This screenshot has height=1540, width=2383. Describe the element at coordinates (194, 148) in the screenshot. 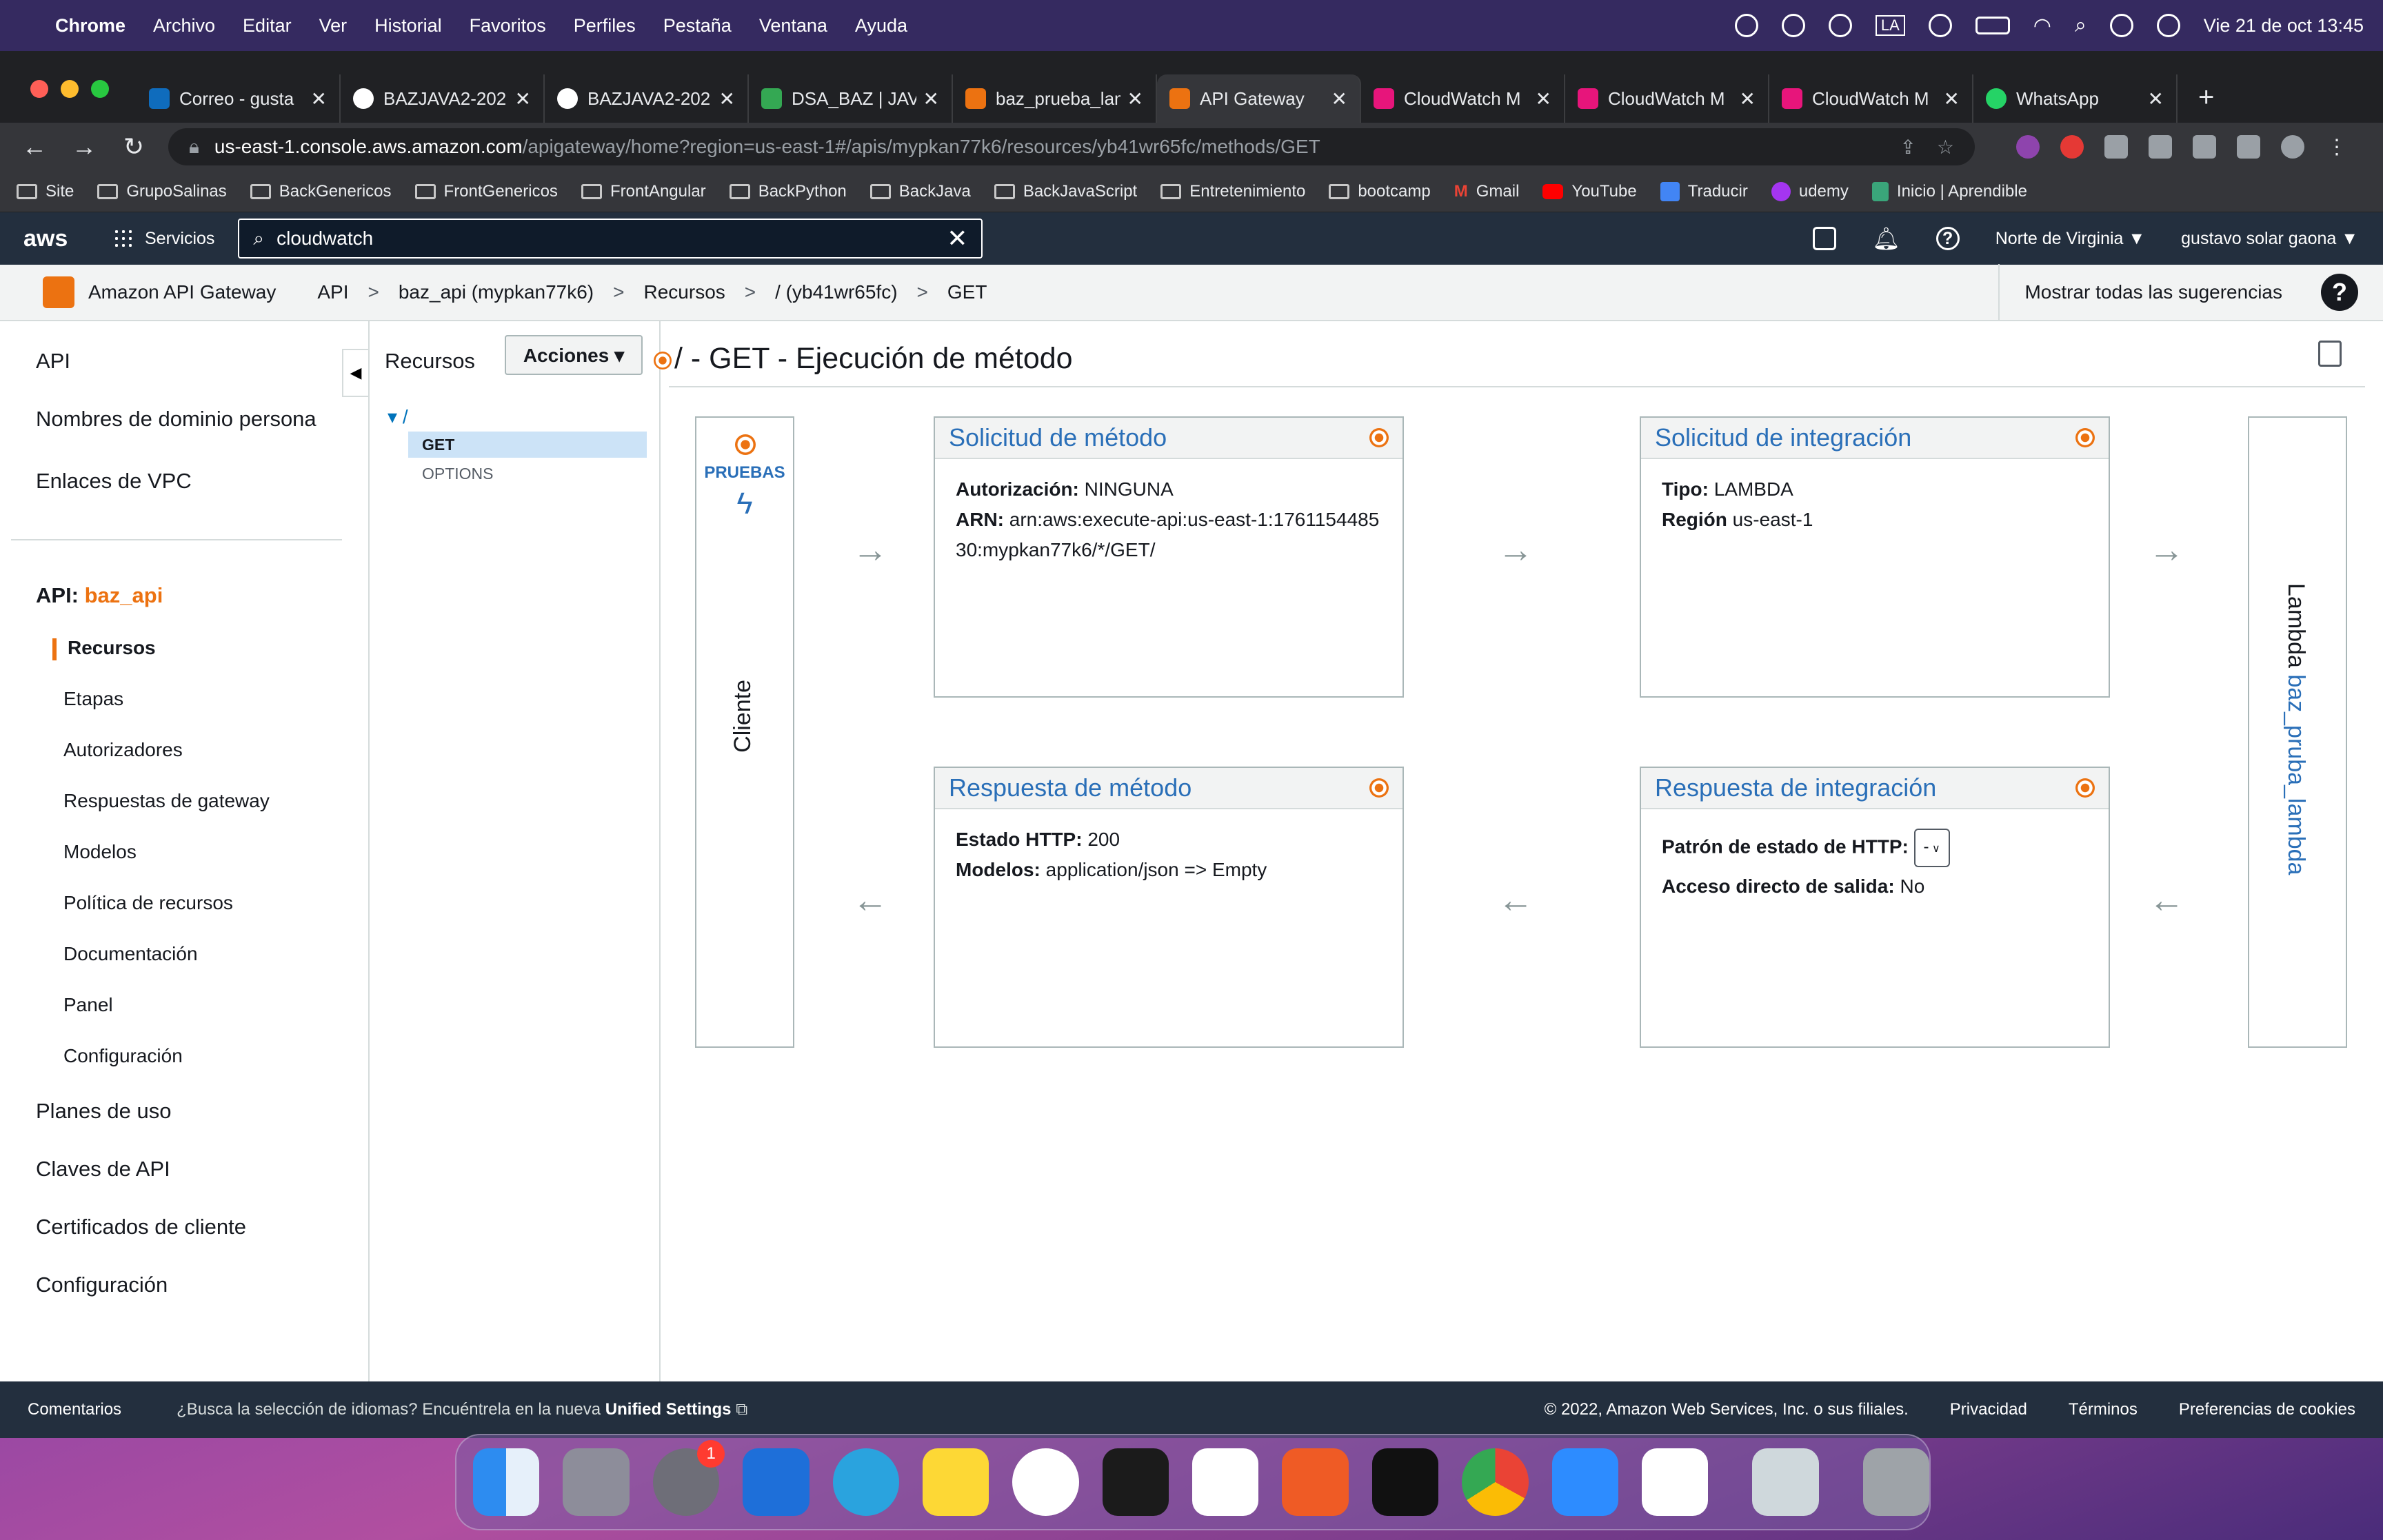

I see `lock-icon: 🔒︎` at that location.